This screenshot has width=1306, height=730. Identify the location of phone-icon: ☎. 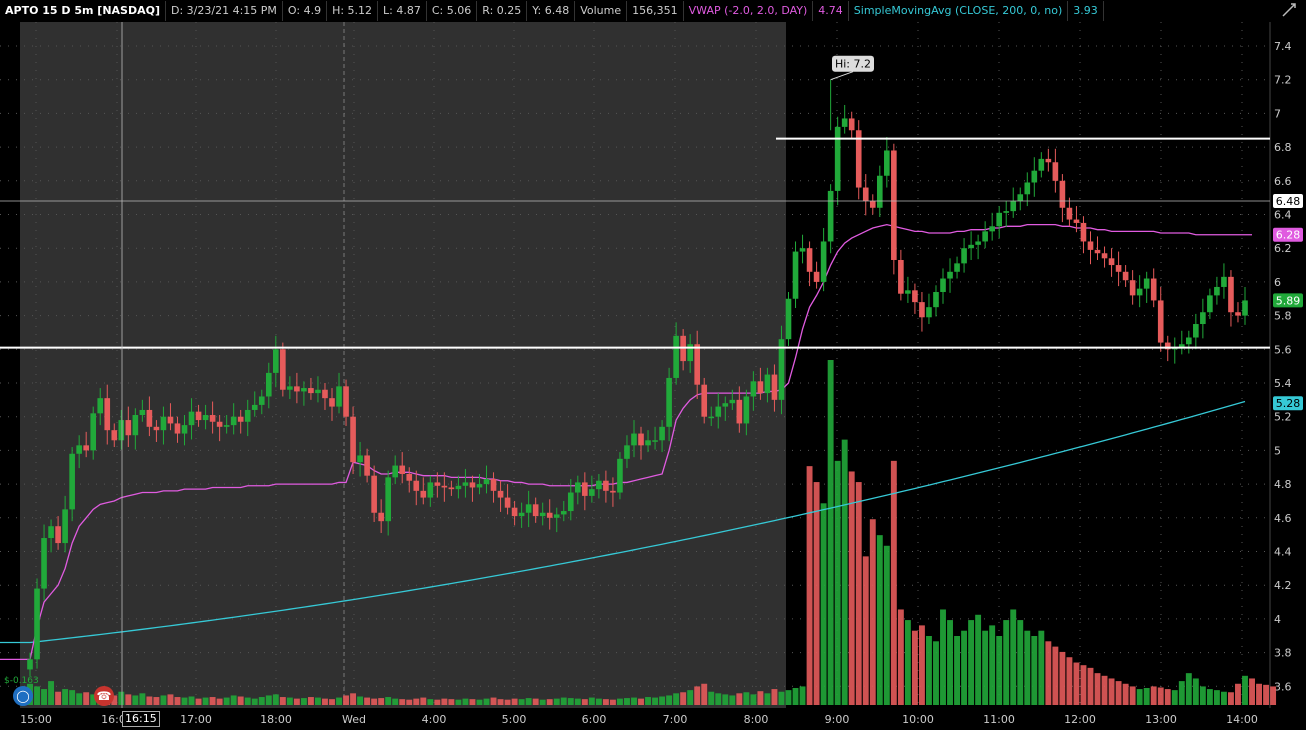
(104, 696).